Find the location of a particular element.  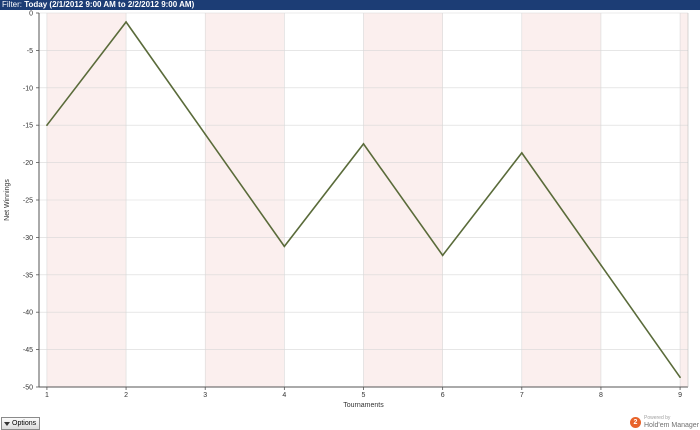

y-tick-label: -35 is located at coordinates (28, 275).